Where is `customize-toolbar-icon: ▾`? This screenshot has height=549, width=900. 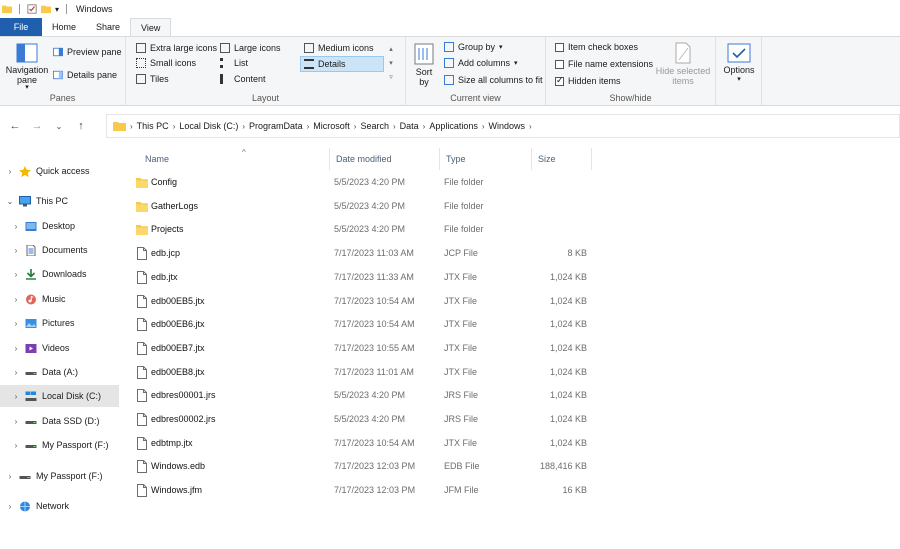
customize-toolbar-icon: ▾ is located at coordinates (57, 9).